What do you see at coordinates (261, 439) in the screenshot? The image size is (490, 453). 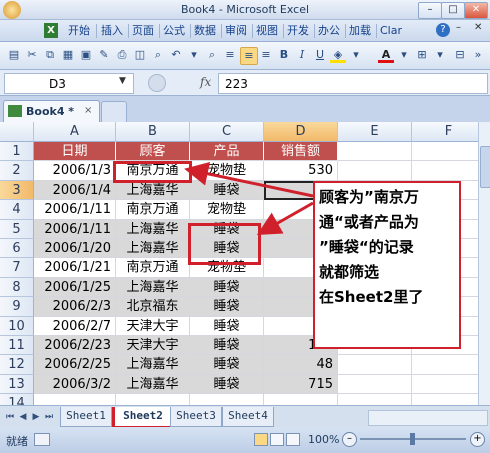 I see `normal-view-icon` at bounding box center [261, 439].